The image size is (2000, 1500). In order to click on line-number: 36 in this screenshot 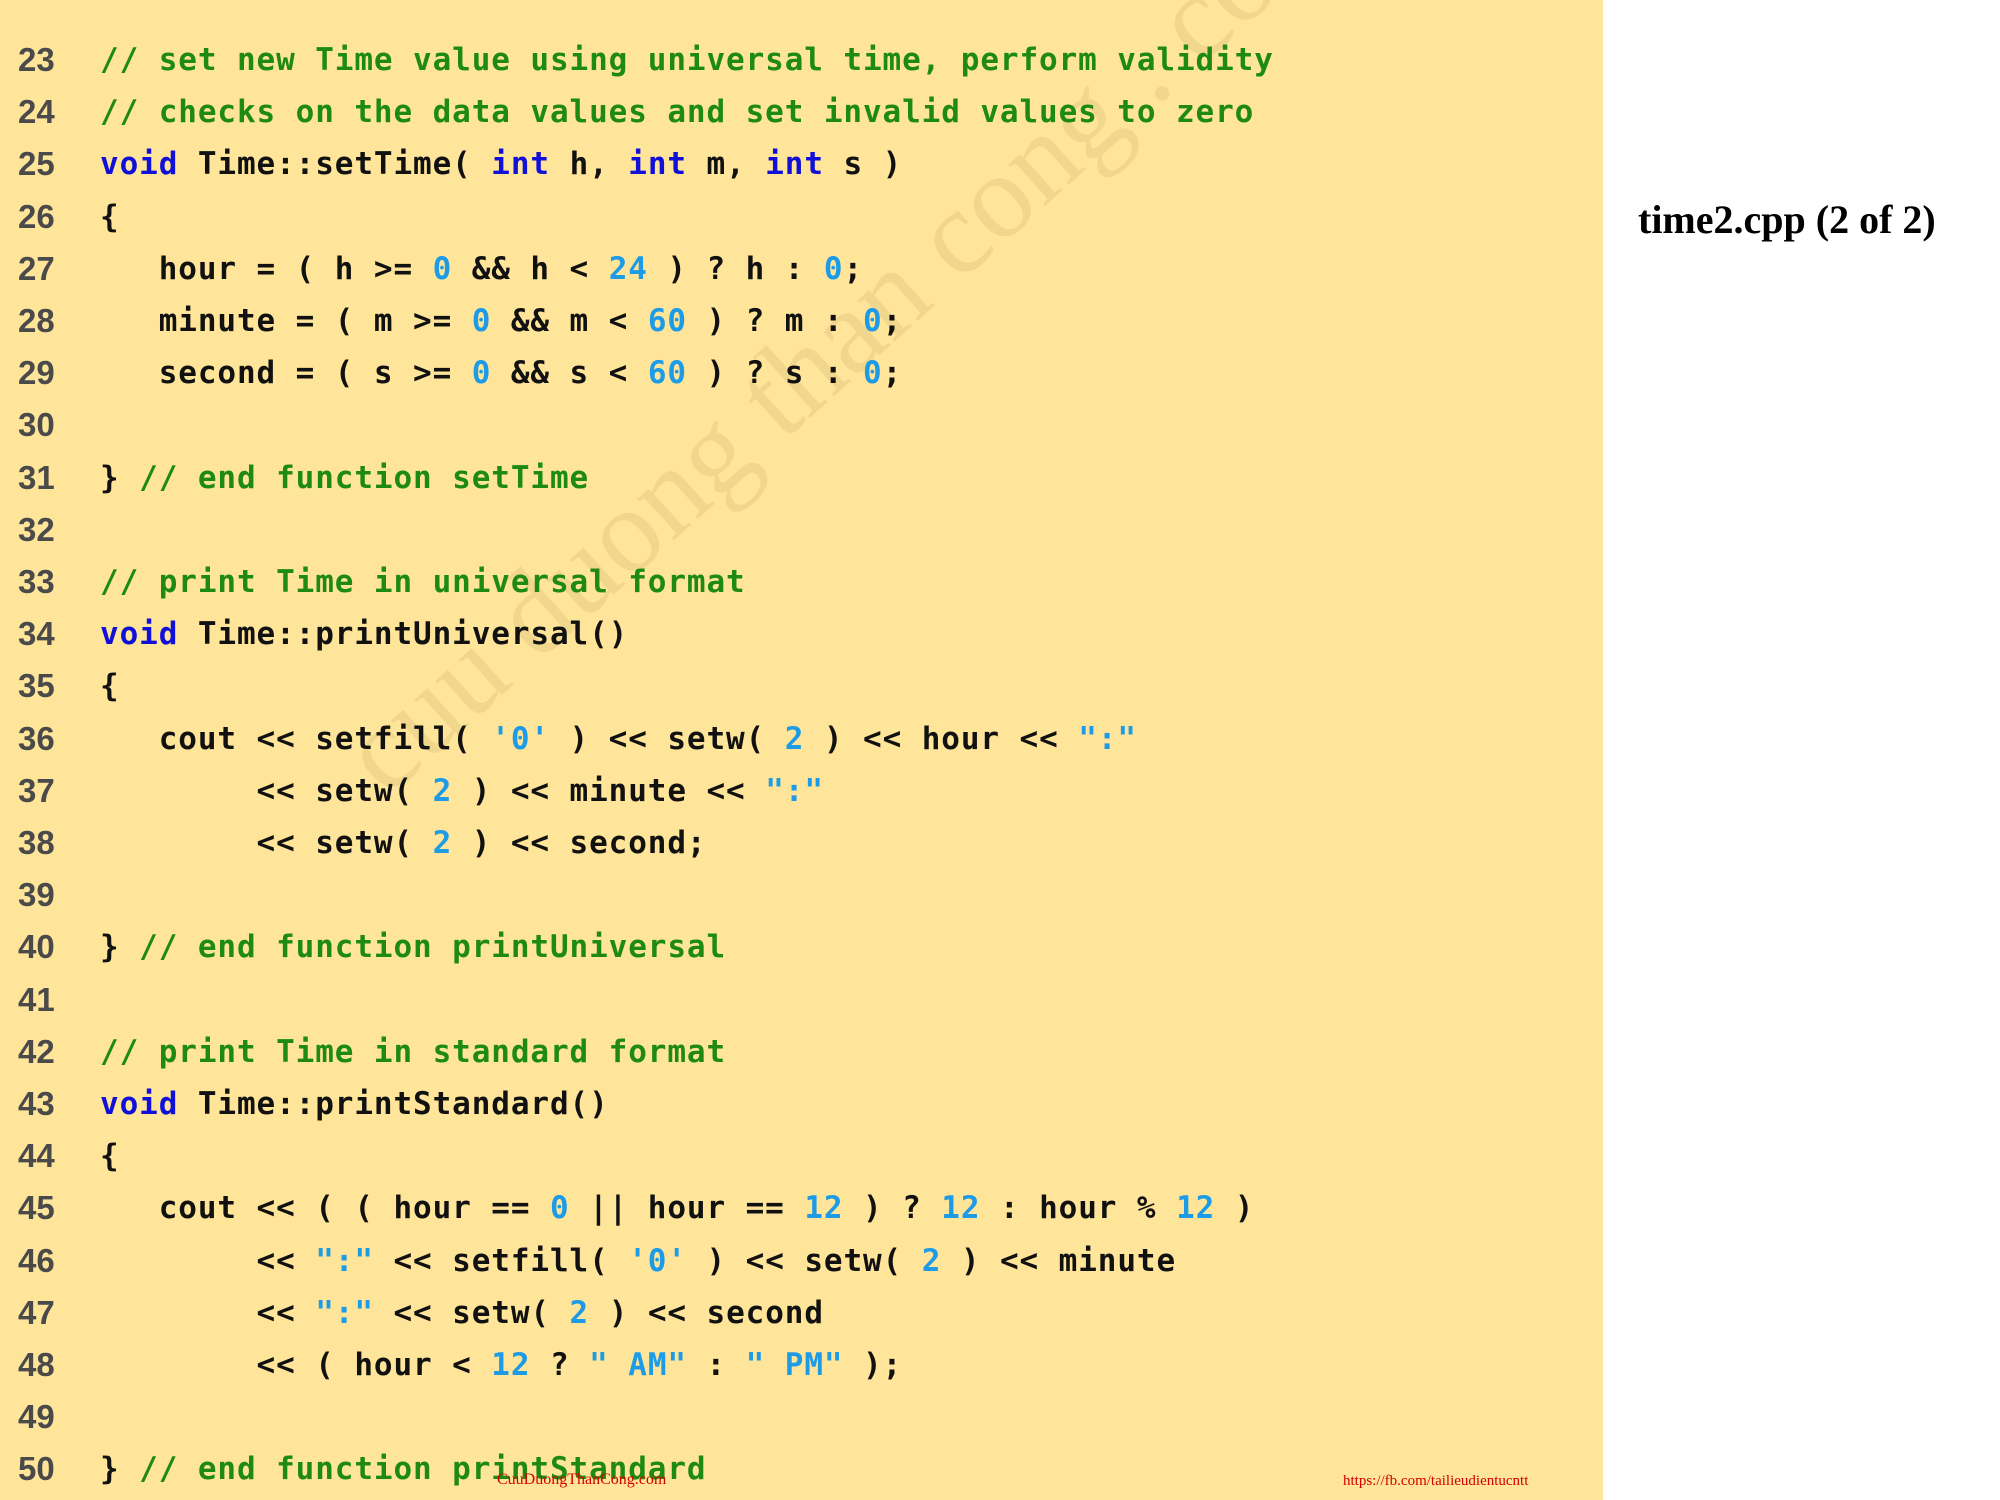, I will do `click(36, 738)`.